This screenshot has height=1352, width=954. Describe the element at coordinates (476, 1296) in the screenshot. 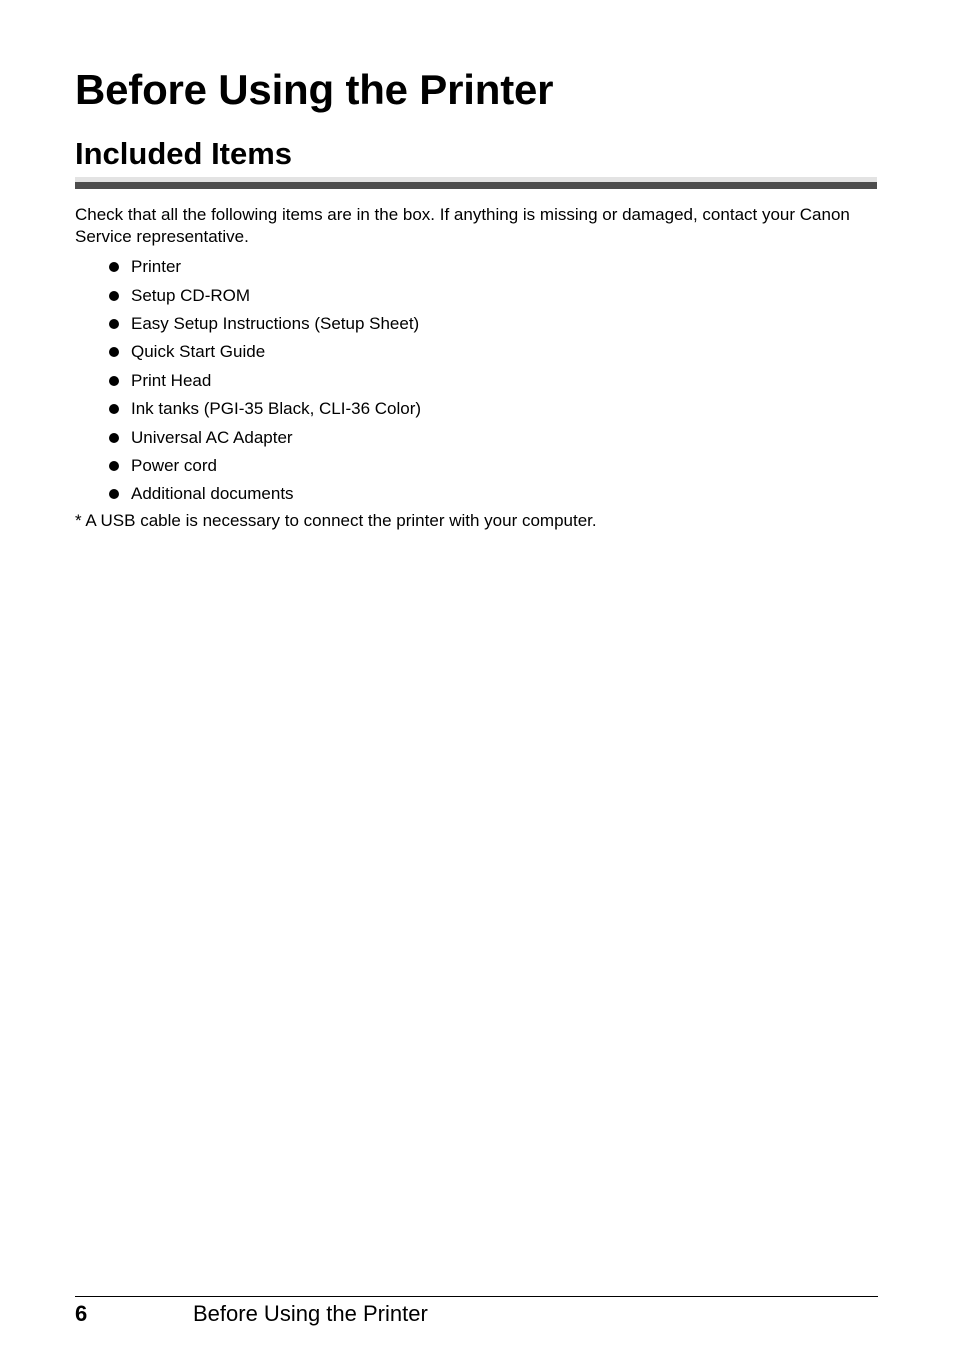

I see `footer-rule` at that location.